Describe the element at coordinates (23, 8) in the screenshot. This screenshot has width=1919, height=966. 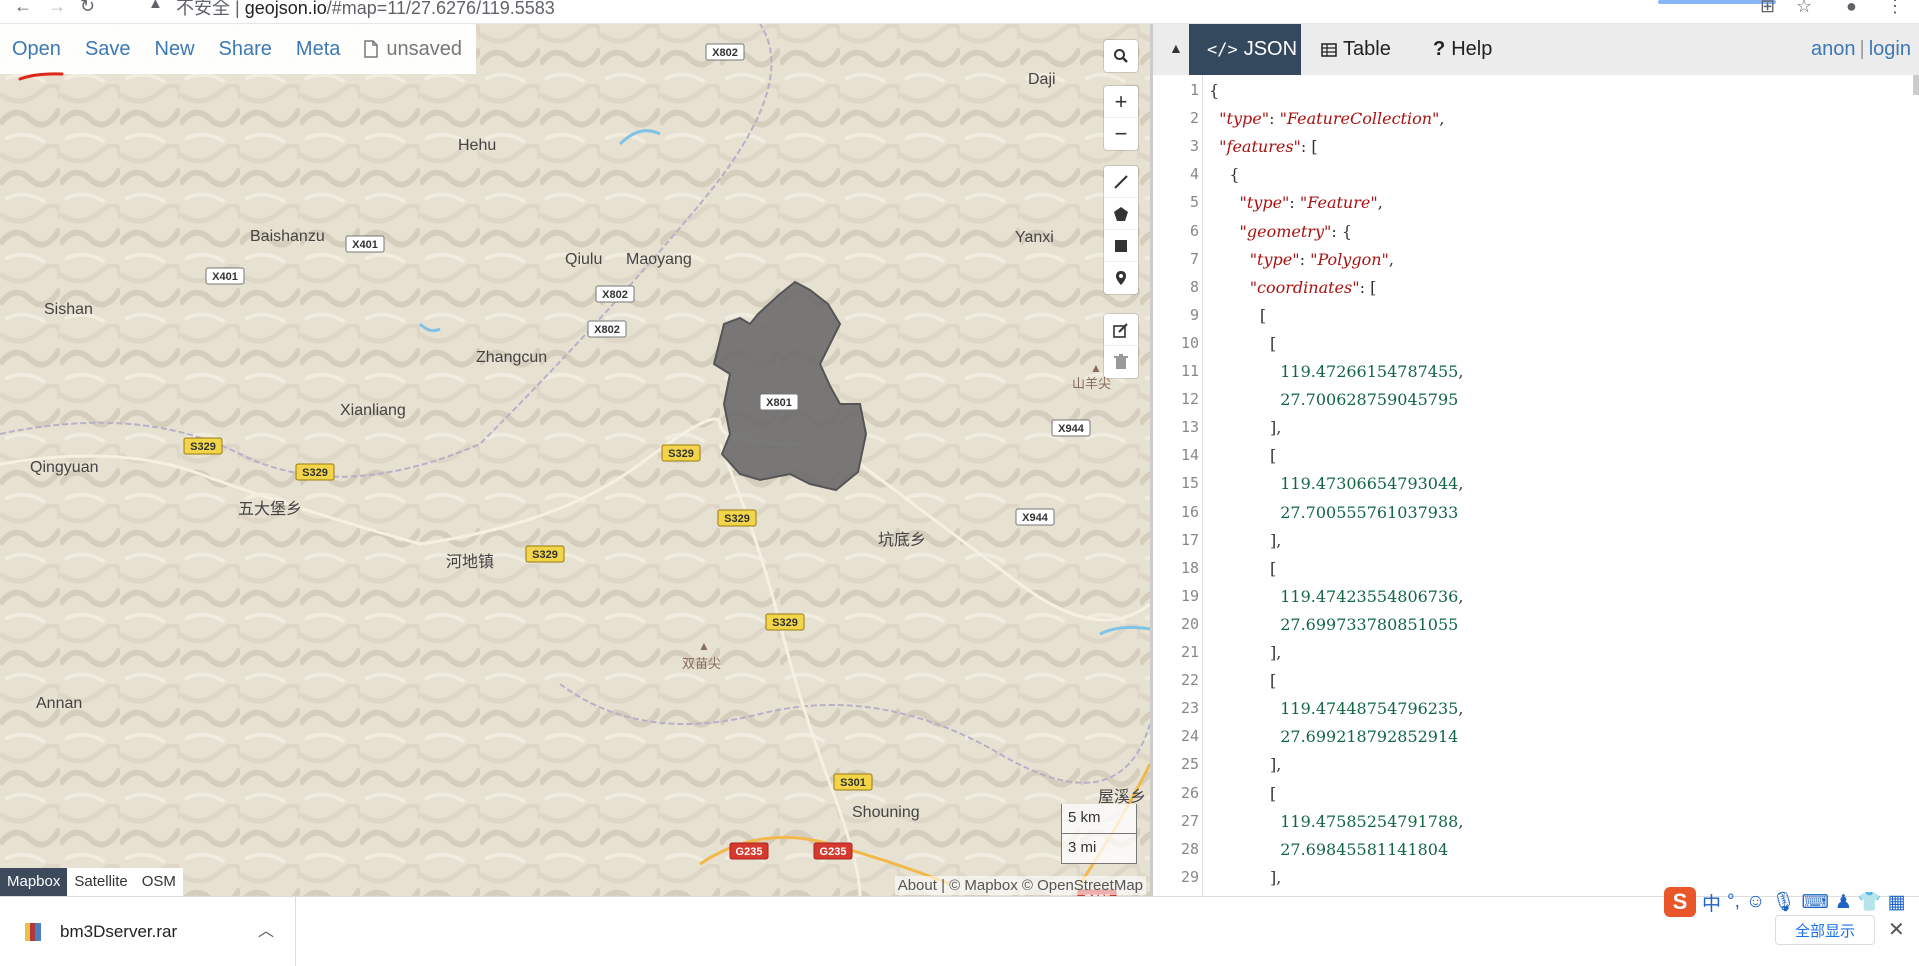
I see `back-icon: ←` at that location.